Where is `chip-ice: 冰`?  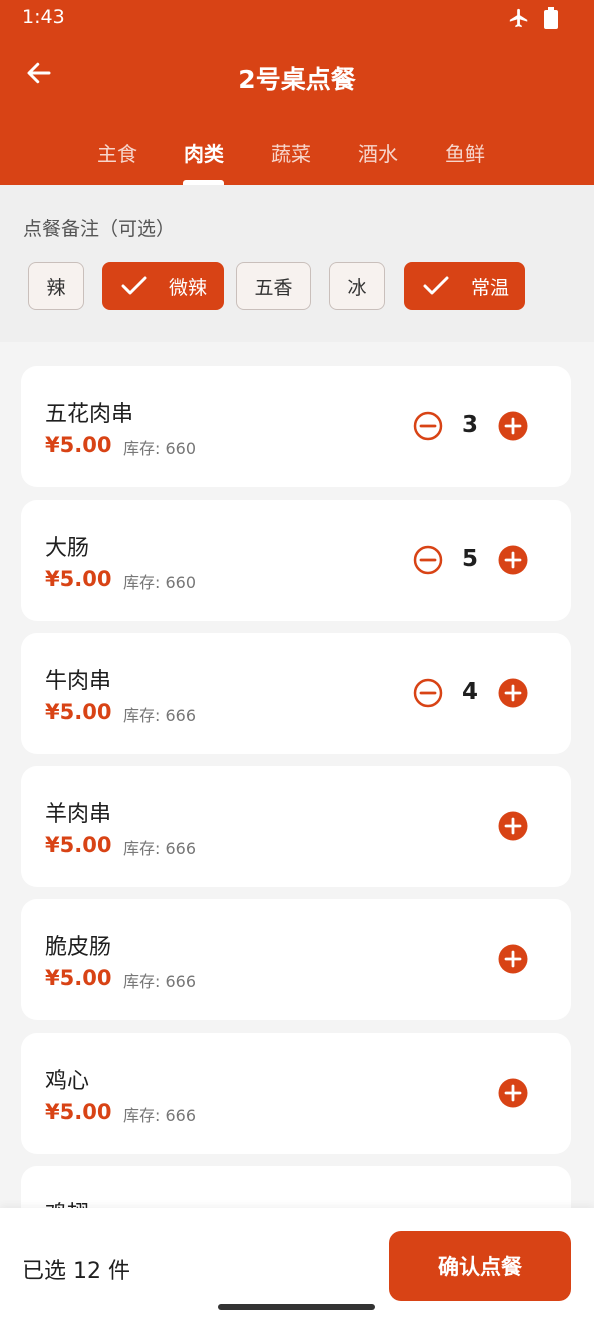 chip-ice: 冰 is located at coordinates (357, 286).